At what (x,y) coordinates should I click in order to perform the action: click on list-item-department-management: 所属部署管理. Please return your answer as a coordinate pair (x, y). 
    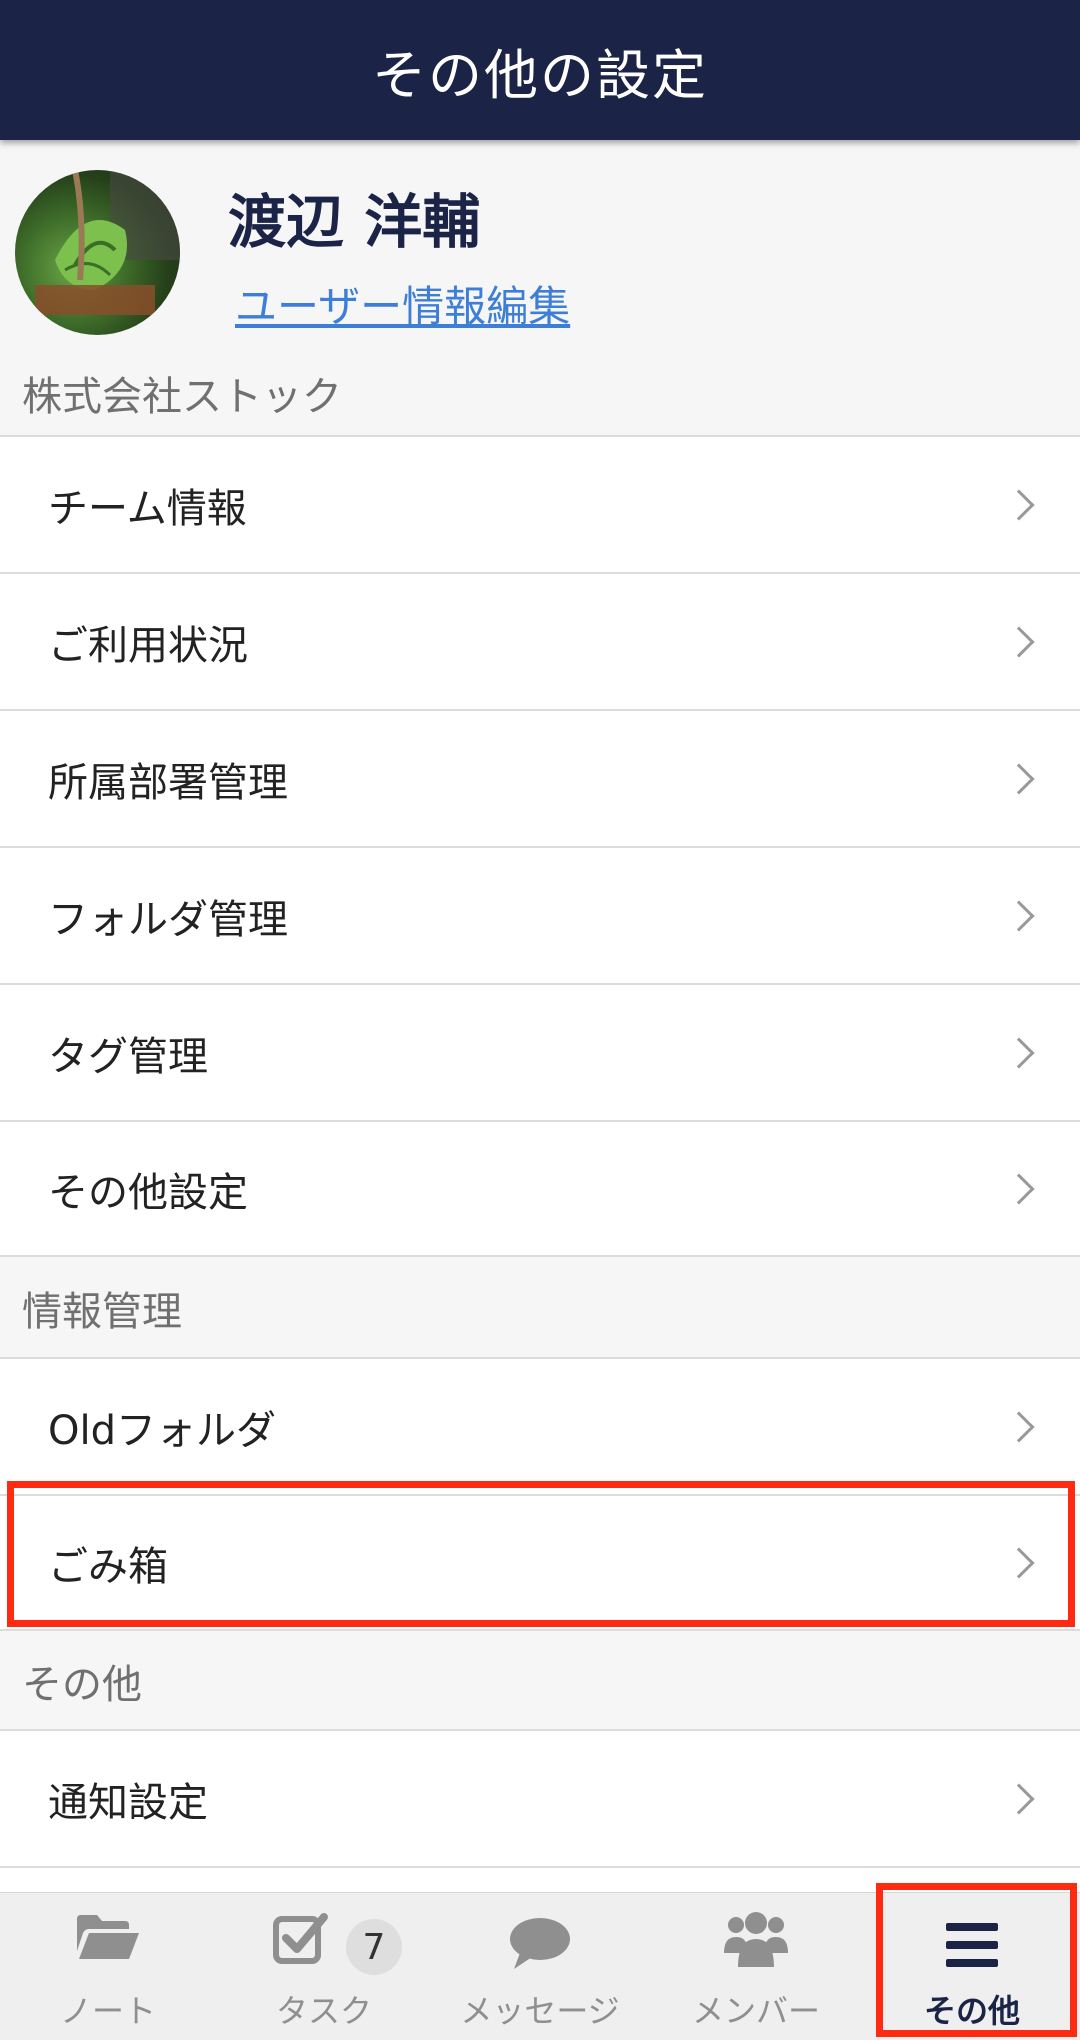
    Looking at the image, I should click on (540, 777).